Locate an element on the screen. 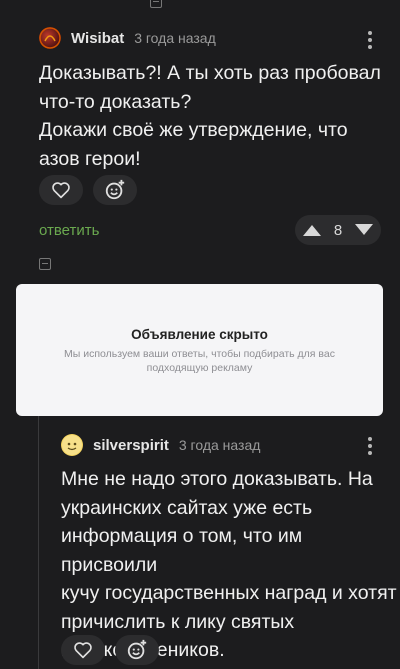 The image size is (400, 669). comment-line: азов герои! is located at coordinates (90, 158).